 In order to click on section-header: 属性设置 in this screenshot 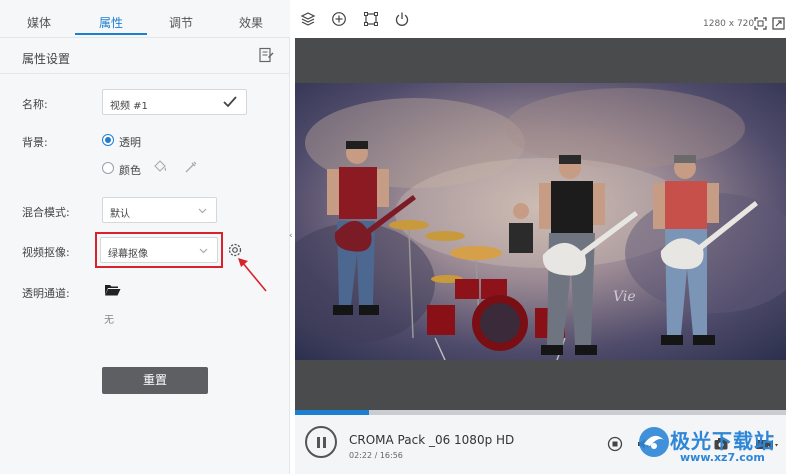, I will do `click(145, 56)`.